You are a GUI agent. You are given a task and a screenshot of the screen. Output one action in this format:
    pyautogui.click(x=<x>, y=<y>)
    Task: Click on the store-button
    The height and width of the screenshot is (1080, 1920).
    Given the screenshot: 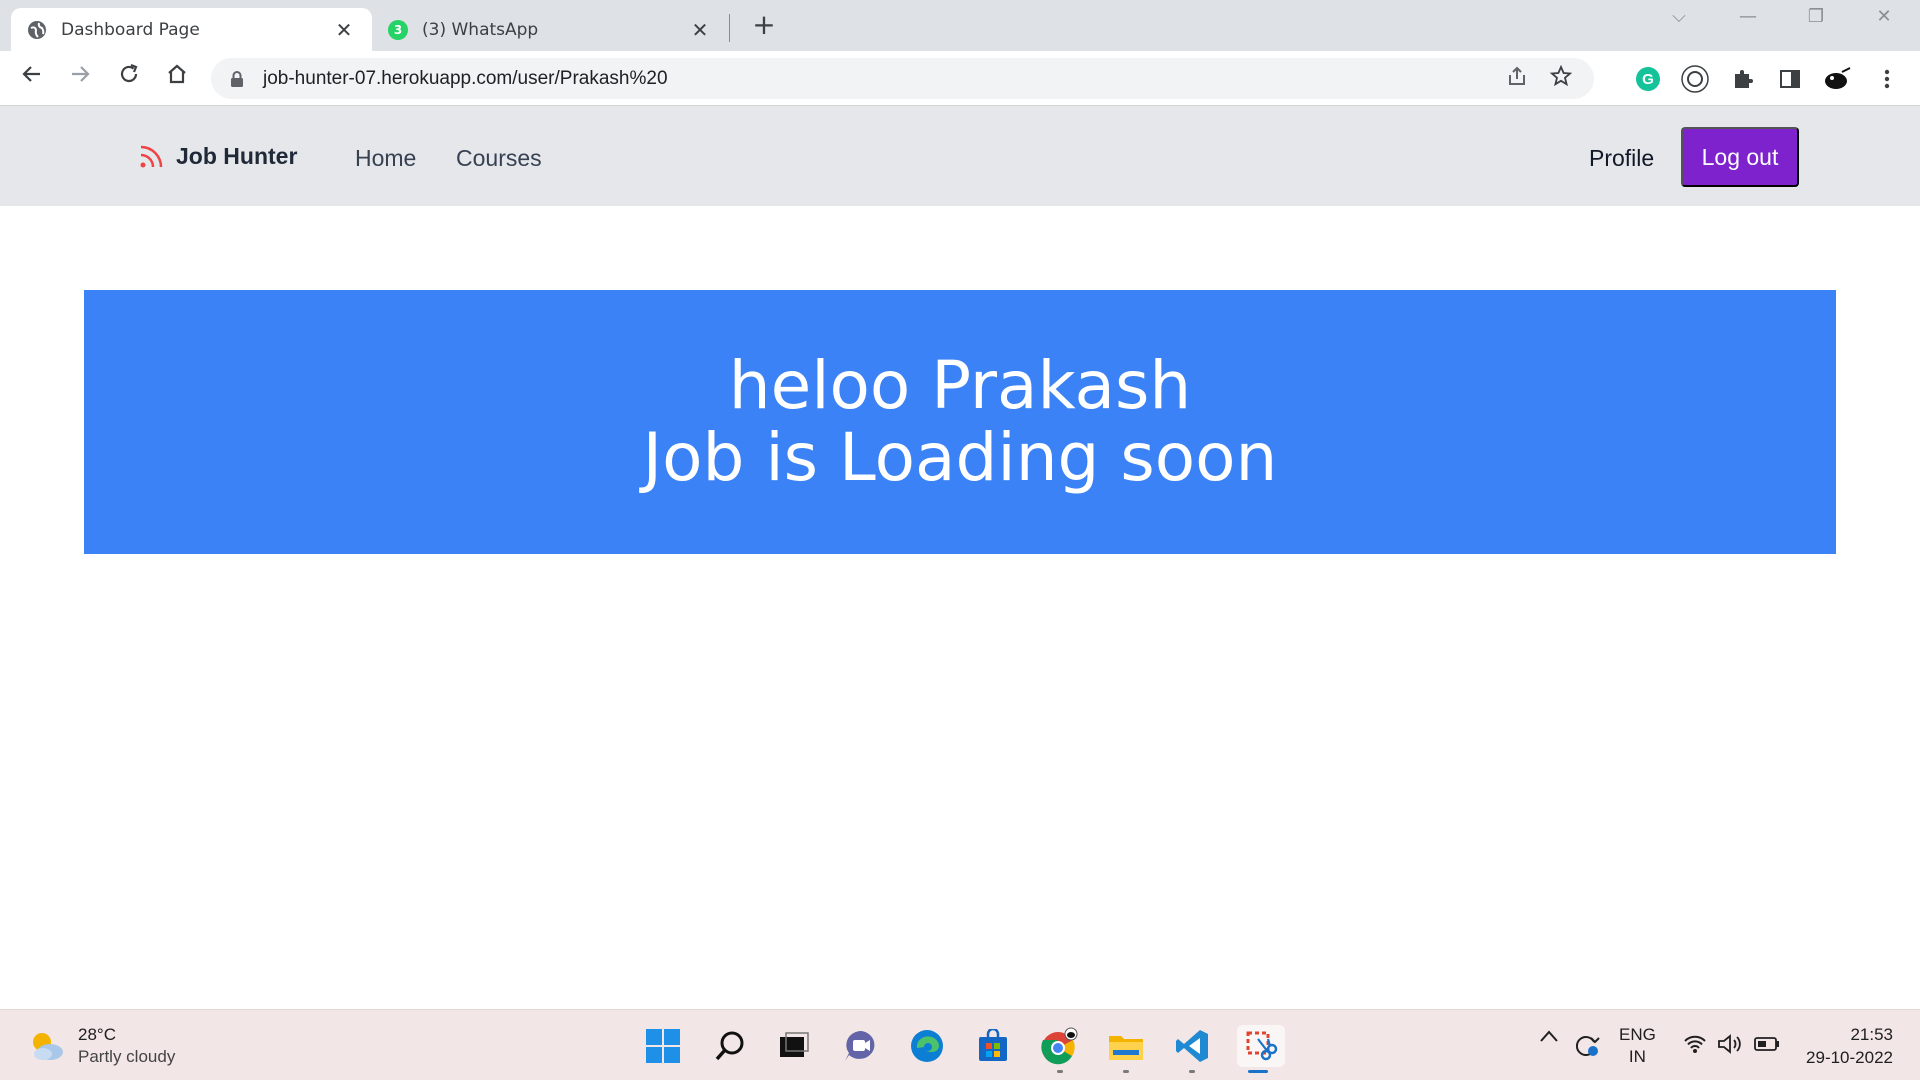 What is the action you would take?
    pyautogui.click(x=993, y=1046)
    